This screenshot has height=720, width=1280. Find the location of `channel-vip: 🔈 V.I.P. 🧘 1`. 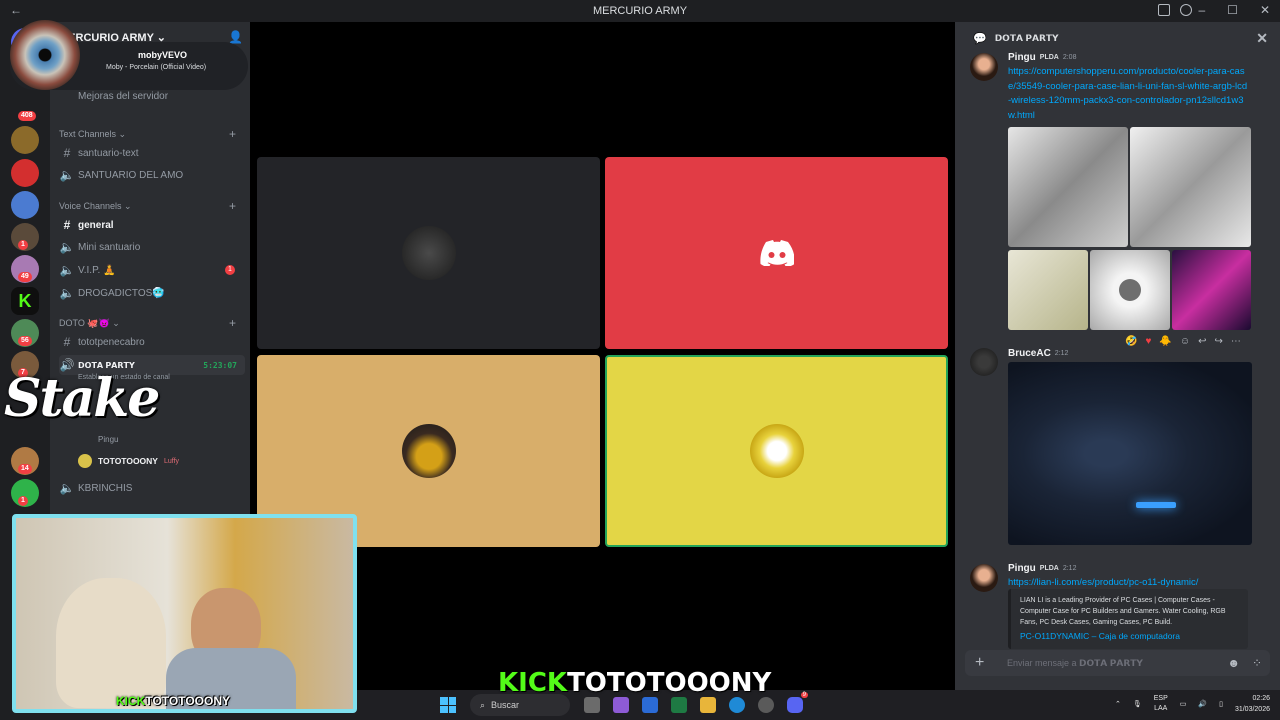

channel-vip: 🔈 V.I.P. 🧘 1 is located at coordinates (152, 270).